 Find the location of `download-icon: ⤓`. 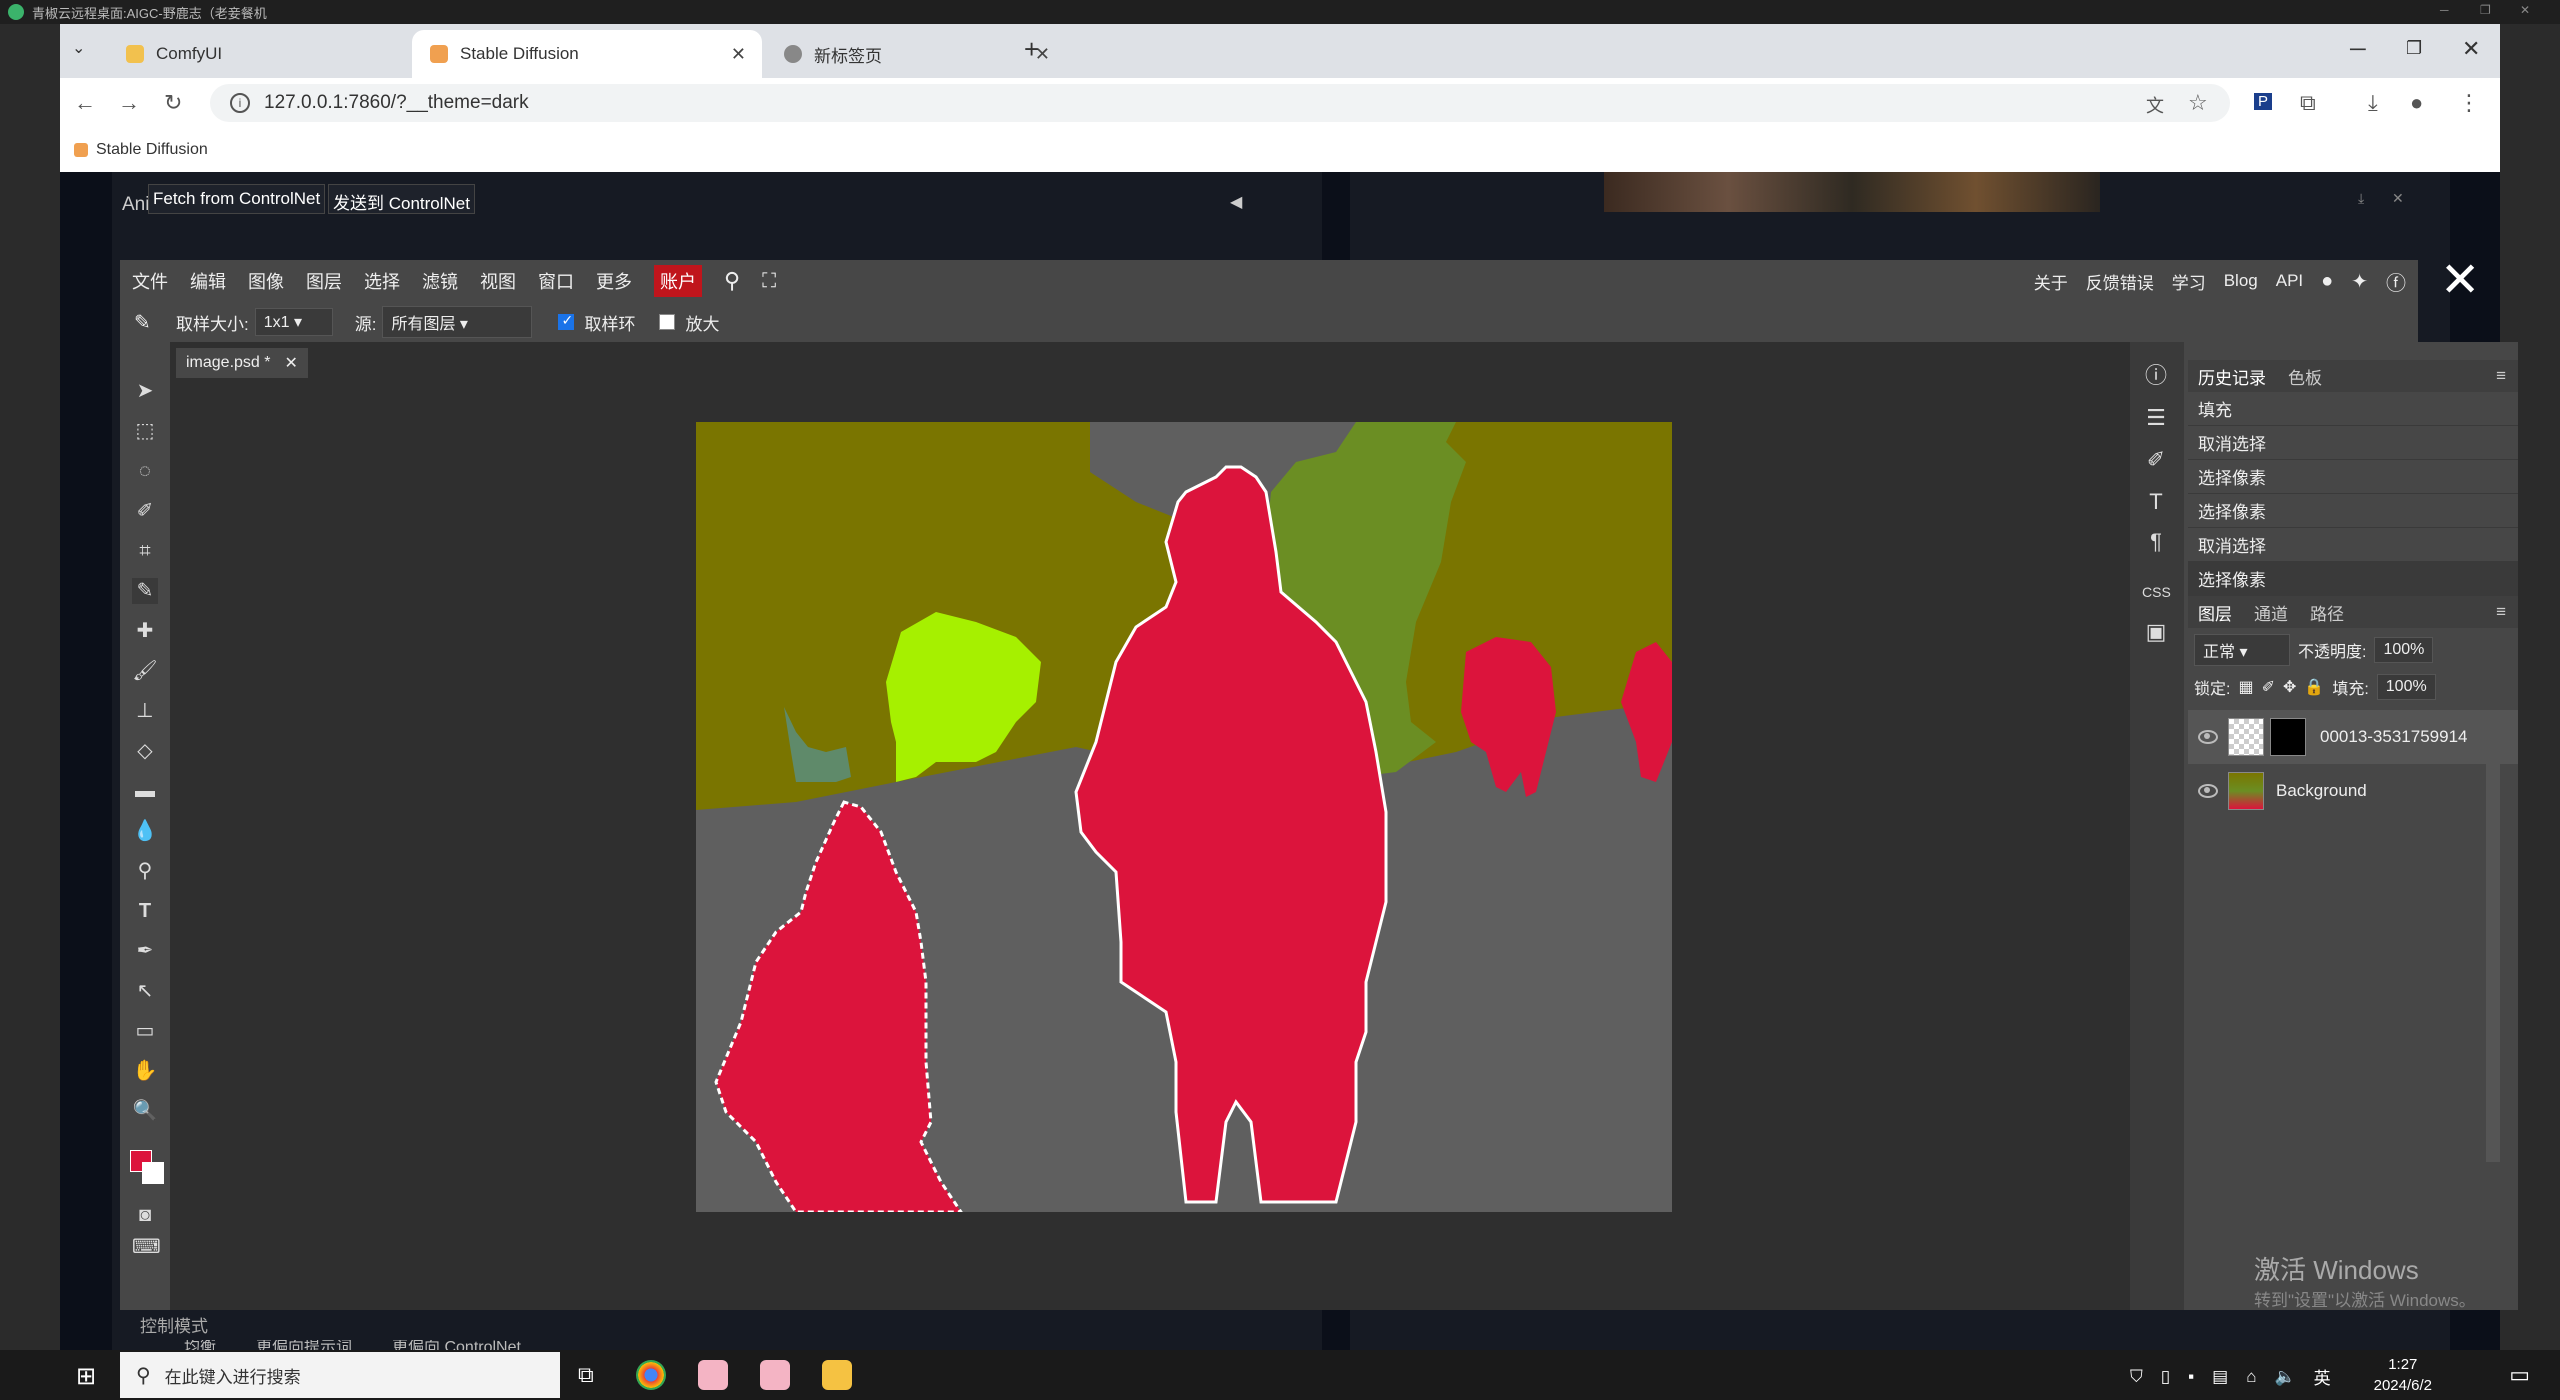

download-icon: ⤓ is located at coordinates (2373, 103).